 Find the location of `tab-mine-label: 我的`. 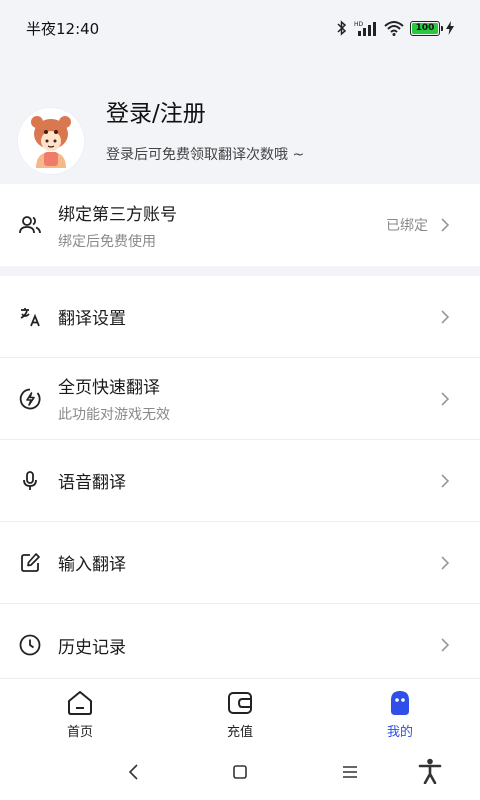

tab-mine-label: 我的 is located at coordinates (399, 732).